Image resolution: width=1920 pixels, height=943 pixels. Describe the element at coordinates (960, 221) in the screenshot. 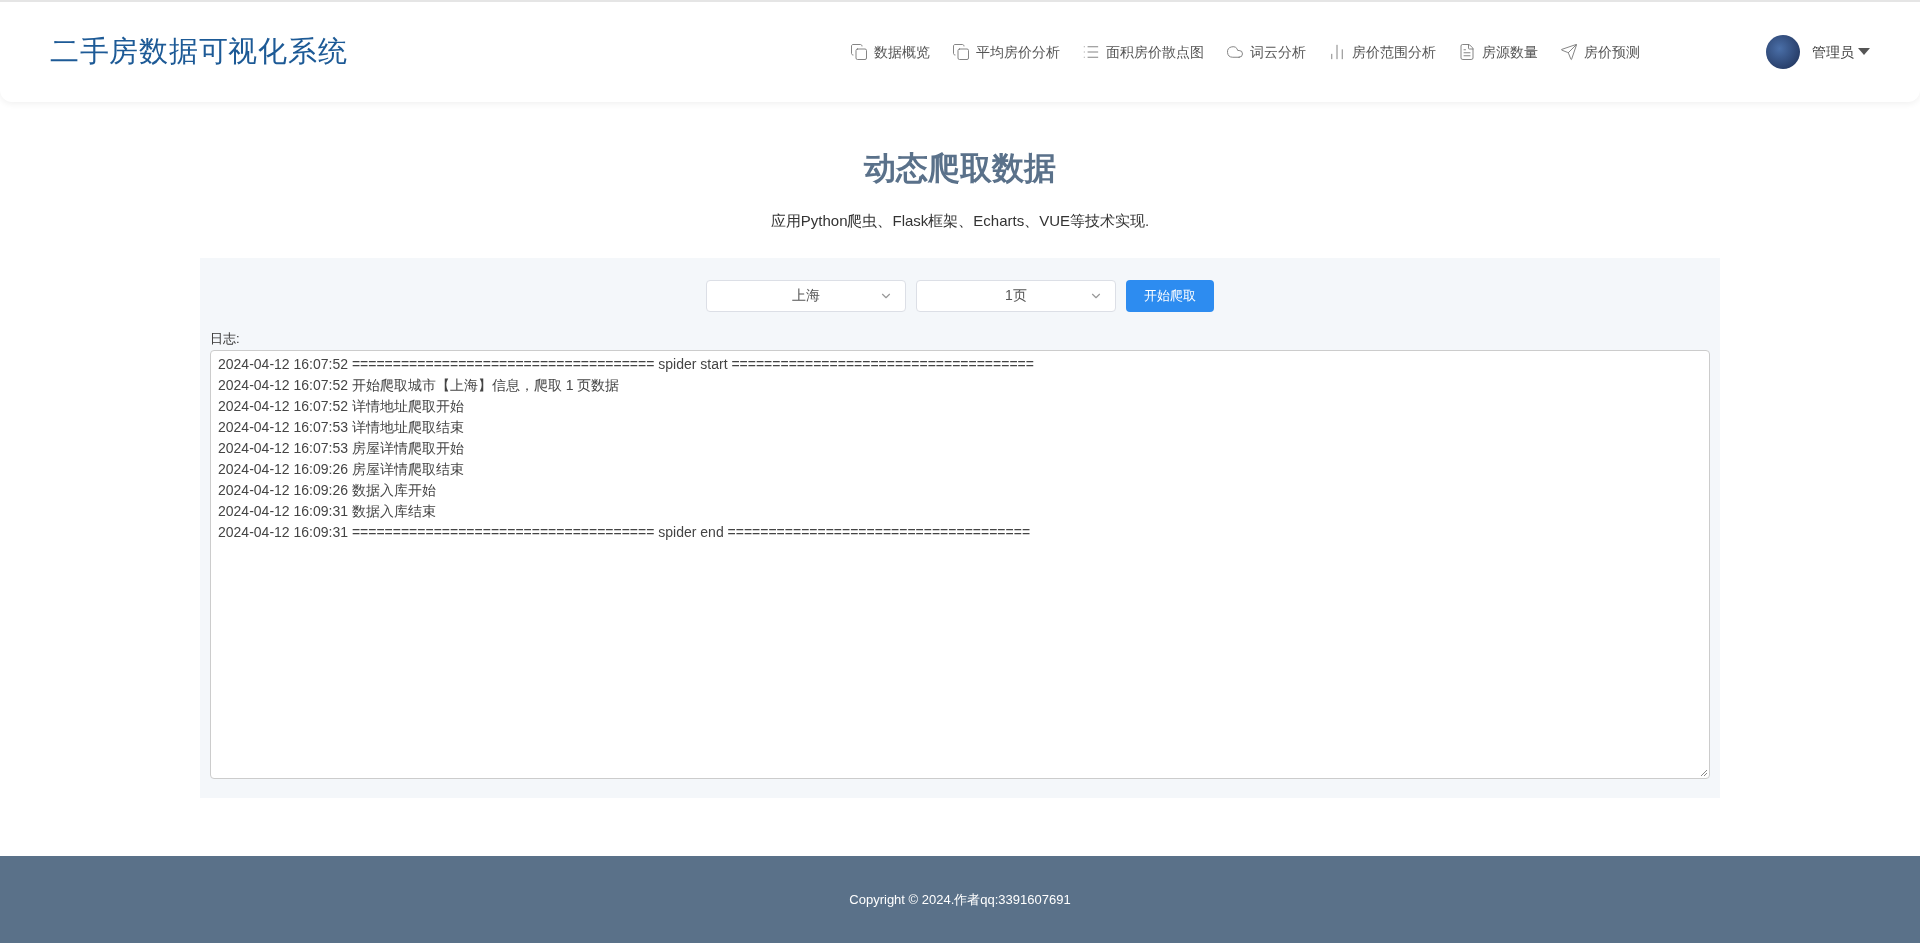

I see `page-subtitle: 应用Python爬虫、Flask框架、Echarts、VUE等技术实现.` at that location.